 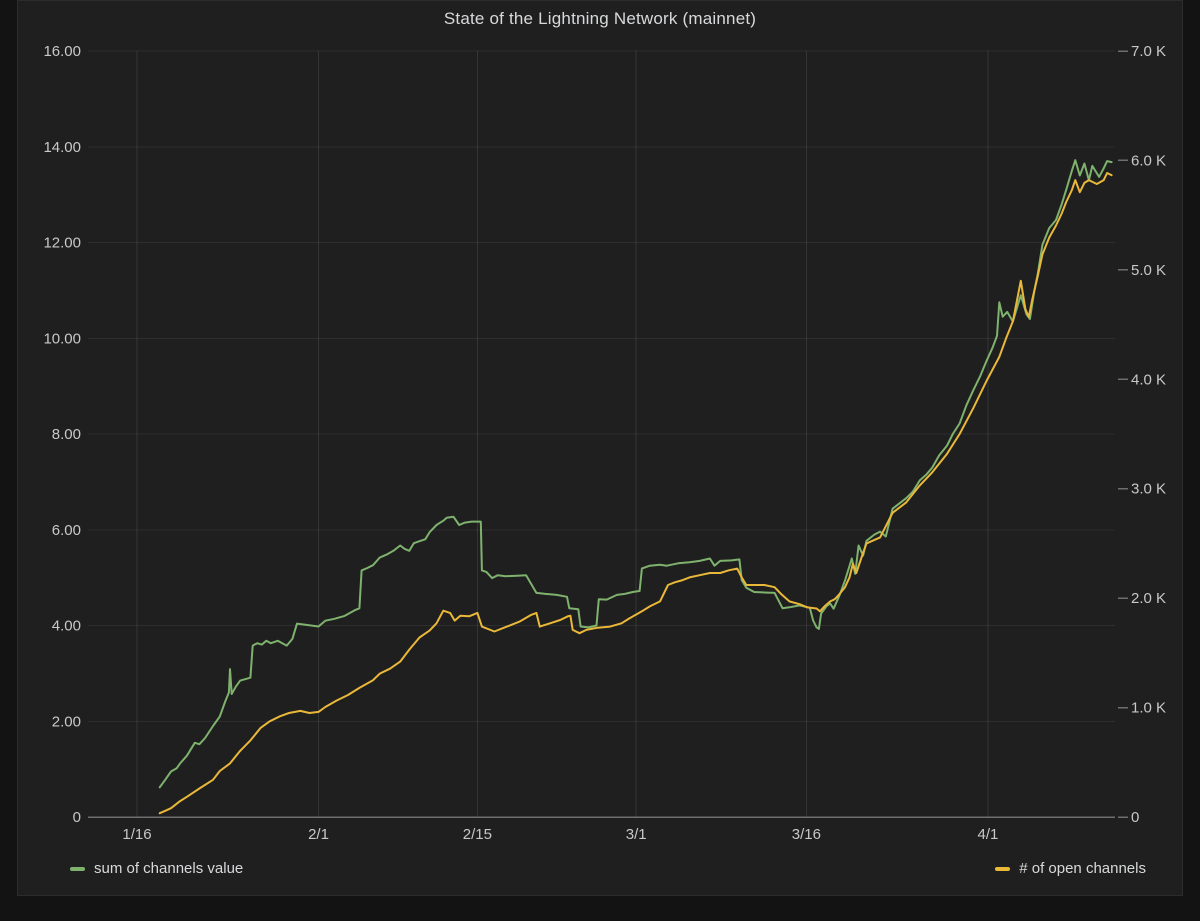 What do you see at coordinates (62, 147) in the screenshot?
I see `y-left-tick-label: 14.00` at bounding box center [62, 147].